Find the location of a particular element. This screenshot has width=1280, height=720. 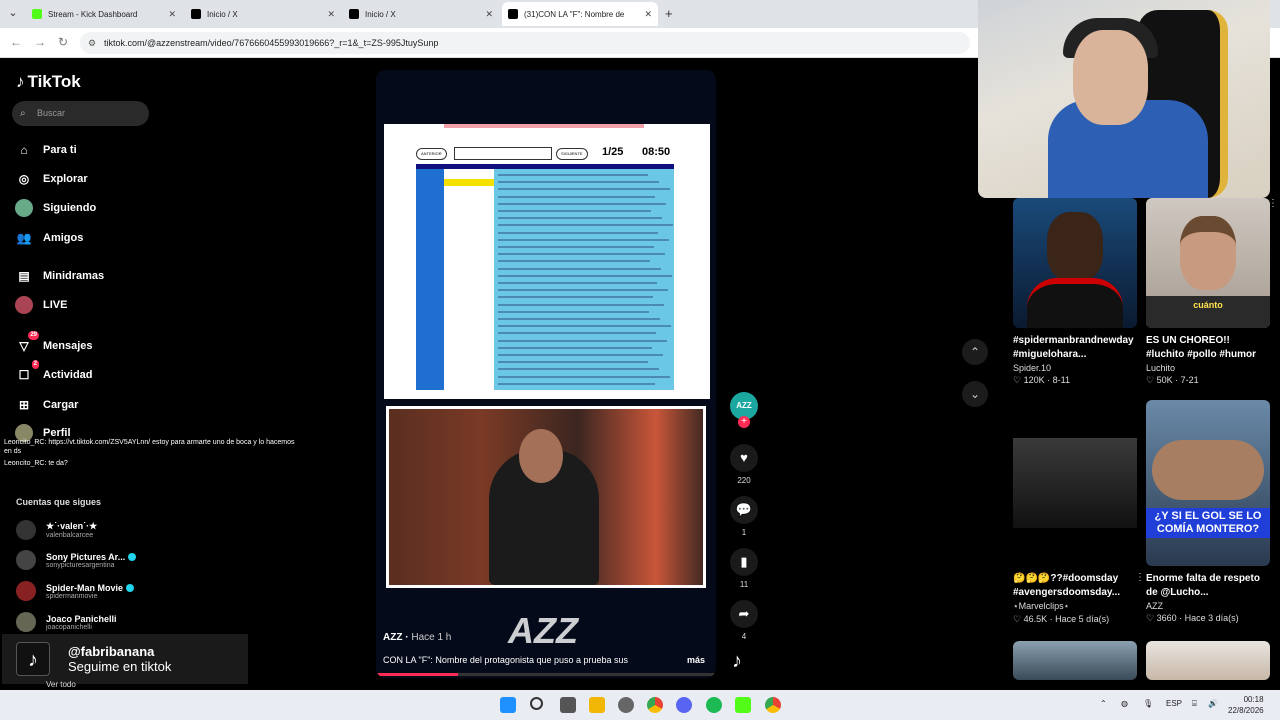

streamer-webcam is located at coordinates (1124, 99).